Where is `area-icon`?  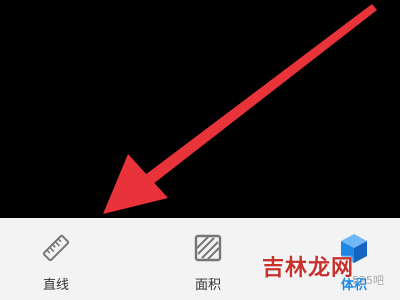 area-icon is located at coordinates (208, 248).